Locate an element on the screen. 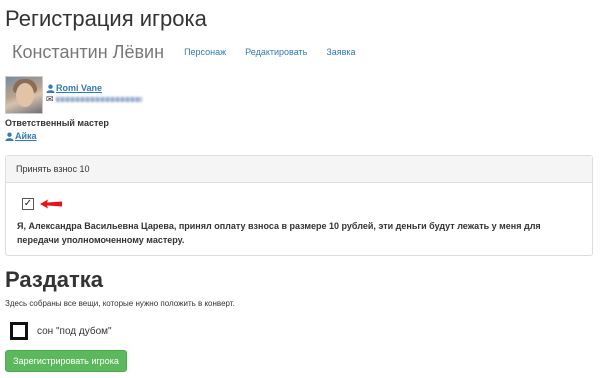 The width and height of the screenshot is (600, 378). item-label: сон "под дубом" is located at coordinates (74, 331).